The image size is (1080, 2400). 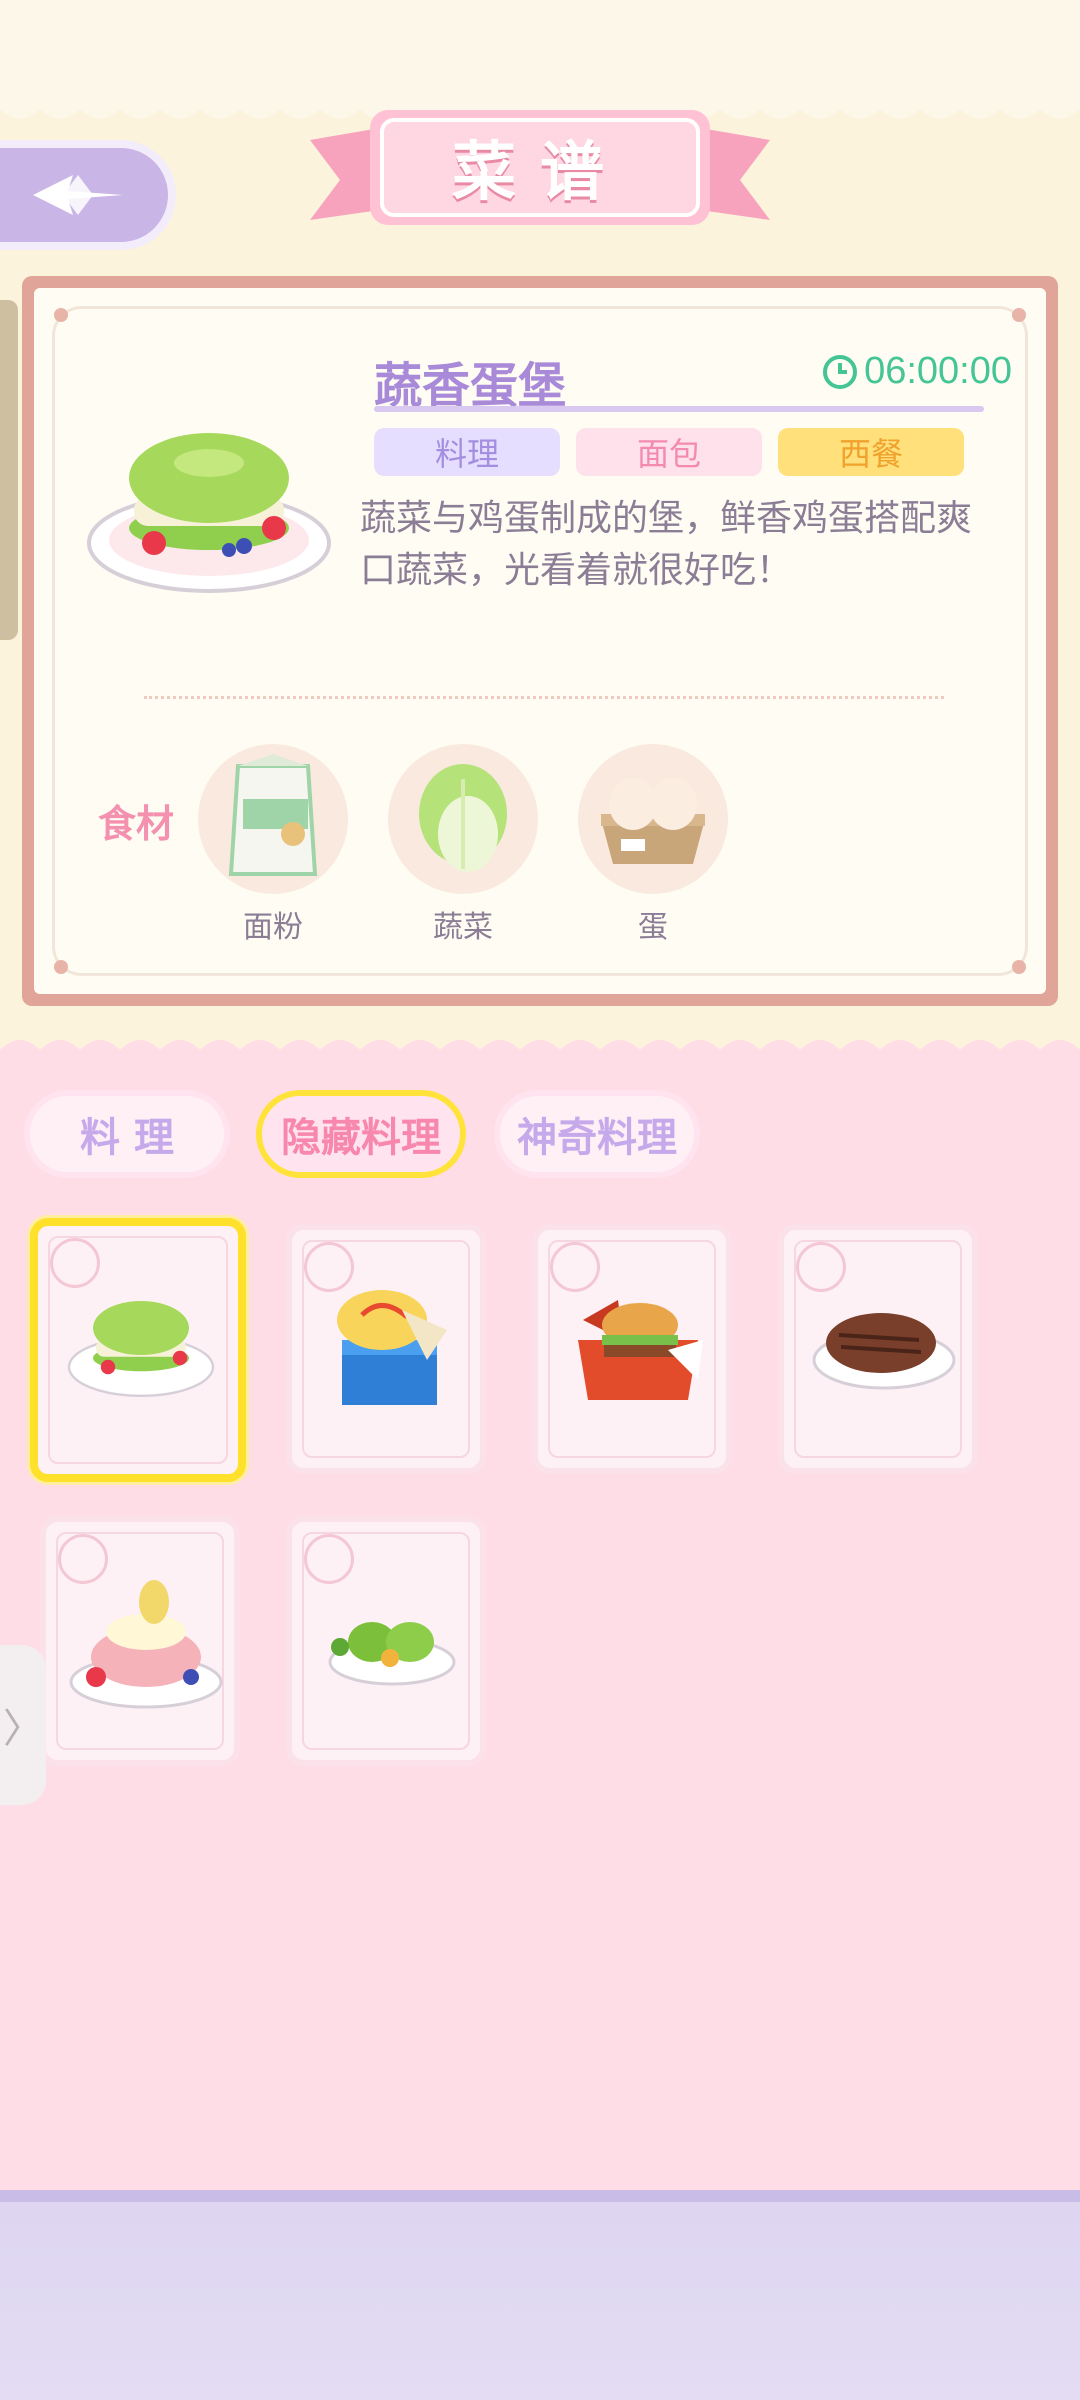 What do you see at coordinates (273, 927) in the screenshot?
I see `ingredient-label: 面粉` at bounding box center [273, 927].